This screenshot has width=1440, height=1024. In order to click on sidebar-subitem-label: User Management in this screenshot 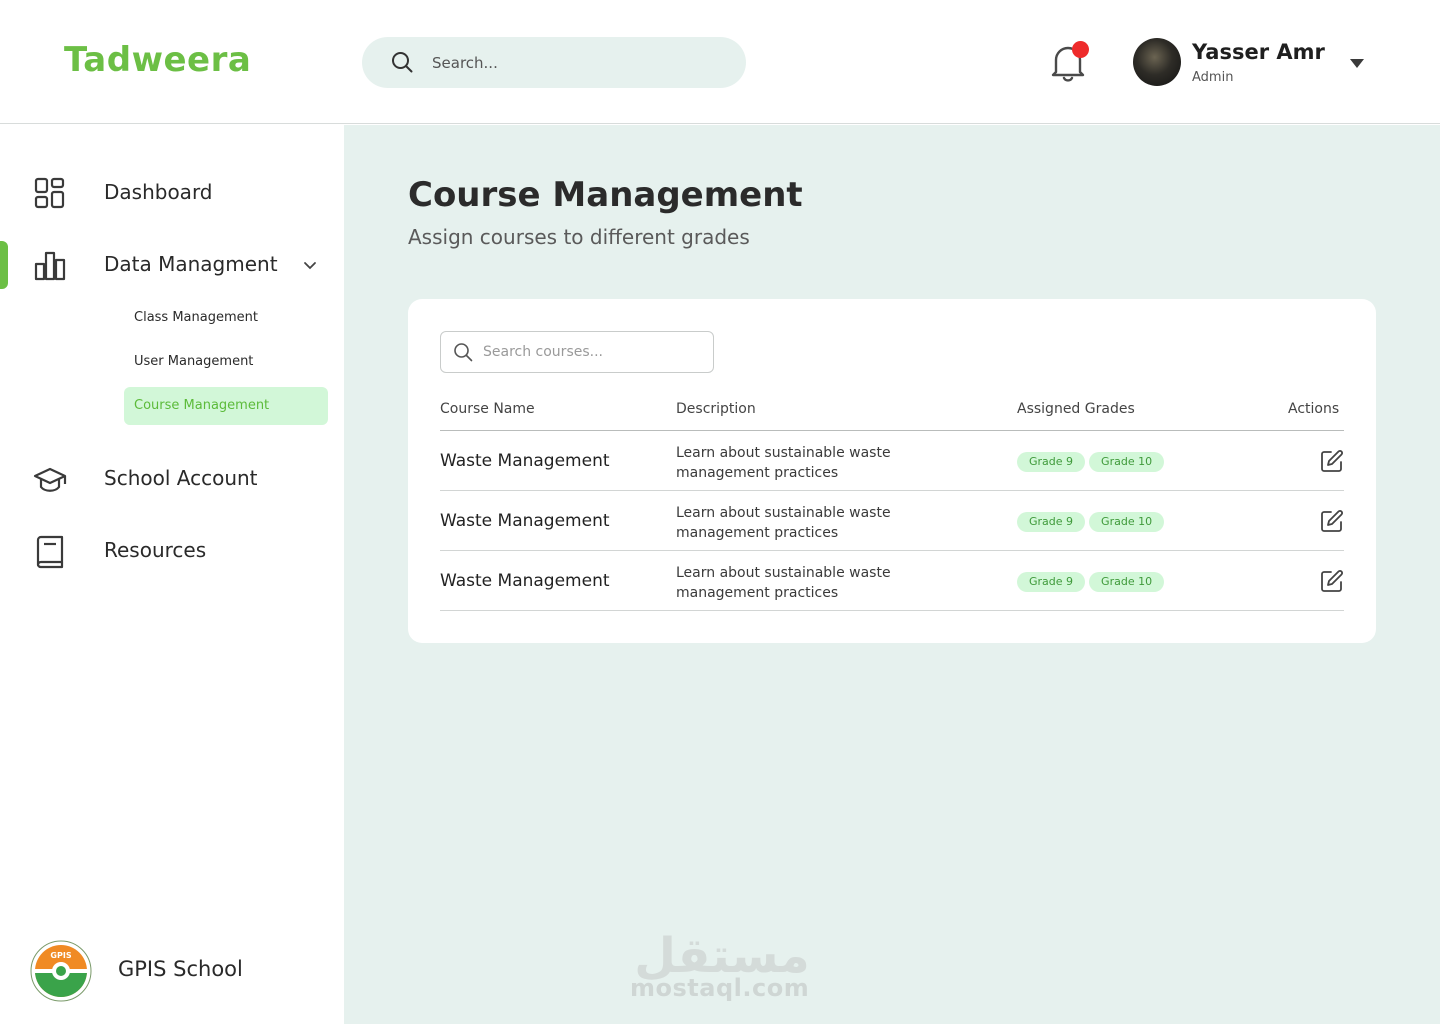, I will do `click(194, 361)`.